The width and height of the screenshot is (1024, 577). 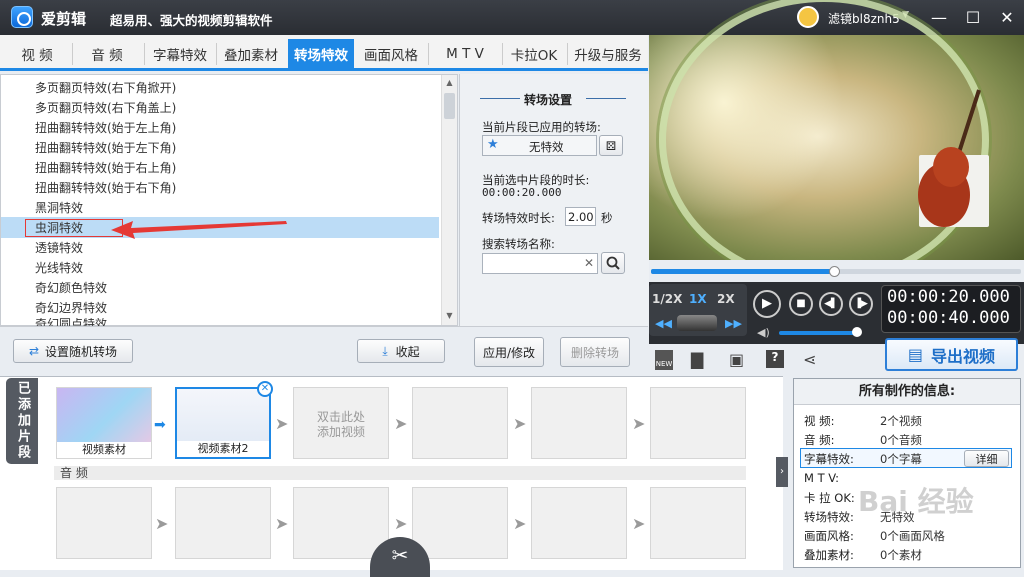 What do you see at coordinates (698, 299) in the screenshot?
I see `speed-1x: 1X` at bounding box center [698, 299].